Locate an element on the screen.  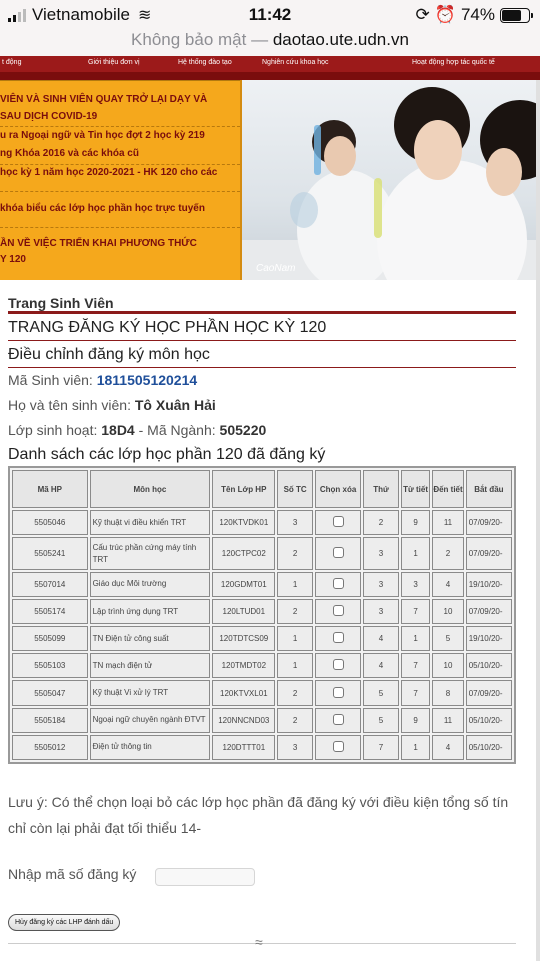
registration-code-input is located at coordinates (205, 877).